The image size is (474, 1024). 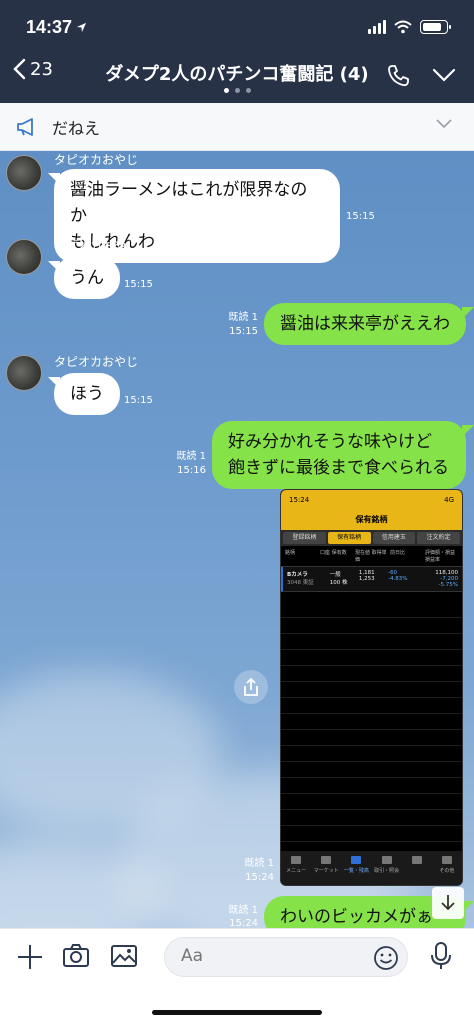 I want to click on message-text-field, so click(x=271, y=956).